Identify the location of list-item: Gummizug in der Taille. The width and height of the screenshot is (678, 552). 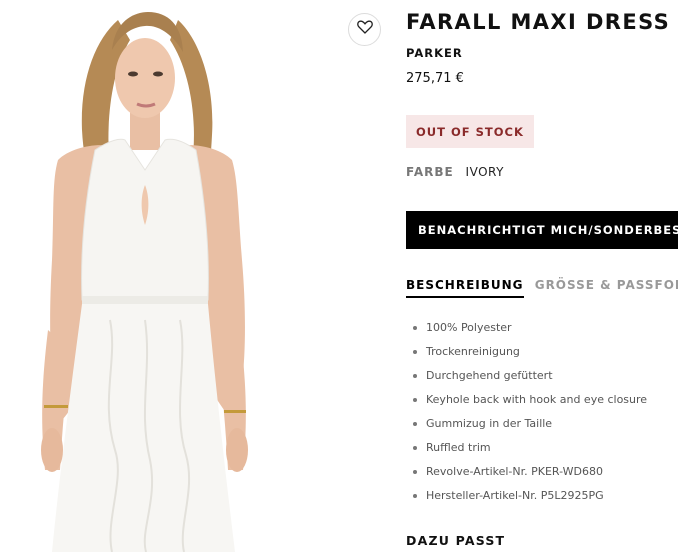
(529, 424).